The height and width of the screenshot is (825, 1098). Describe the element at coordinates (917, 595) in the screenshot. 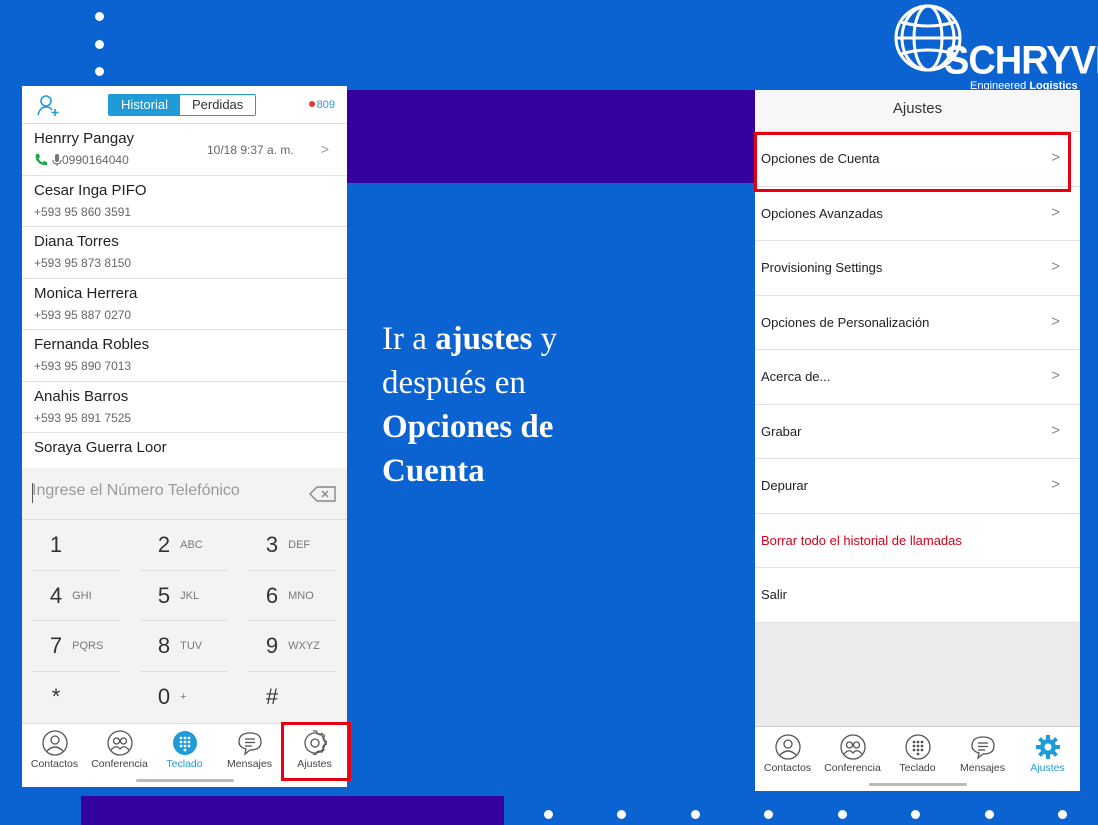

I see `logout-button: Salir` at that location.